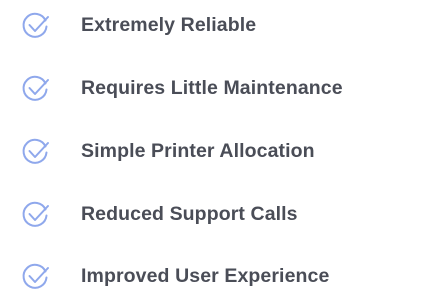  I want to click on feature-label: Reduced Support Calls, so click(189, 214).